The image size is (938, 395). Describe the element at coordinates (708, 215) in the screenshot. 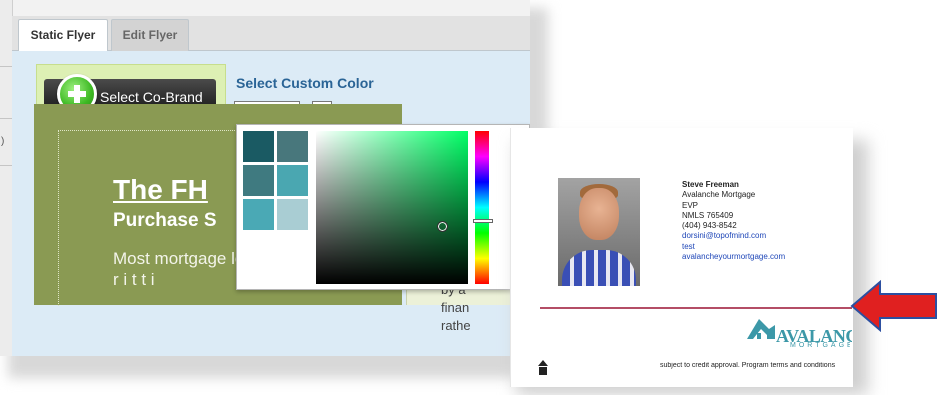

I see `contact-nmls: NMLS 765409` at that location.